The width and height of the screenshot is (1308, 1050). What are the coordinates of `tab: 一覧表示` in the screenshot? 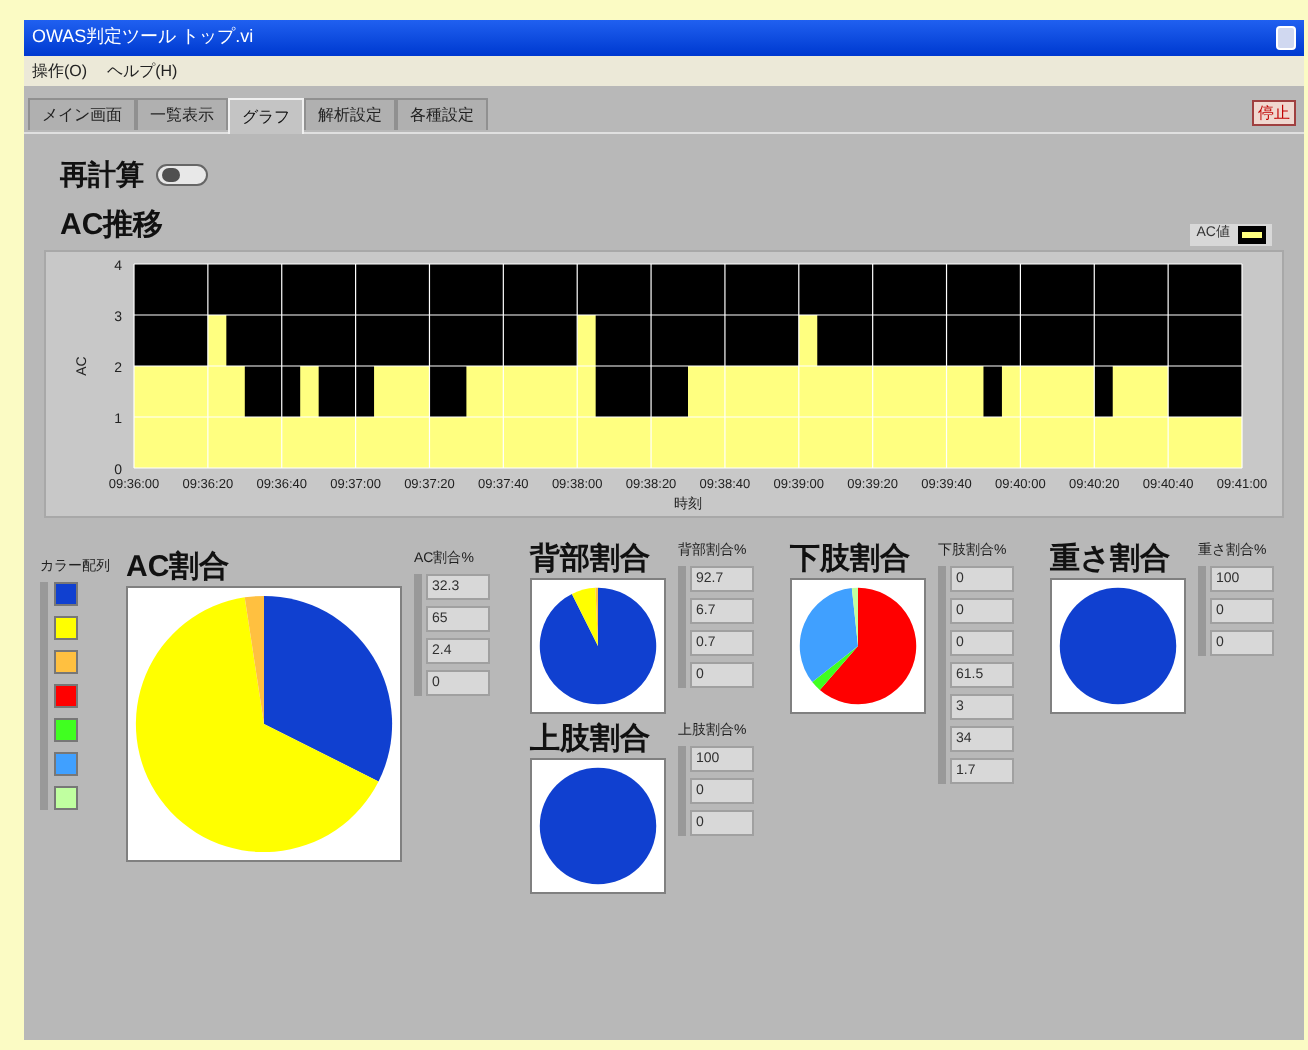 It's located at (182, 114).